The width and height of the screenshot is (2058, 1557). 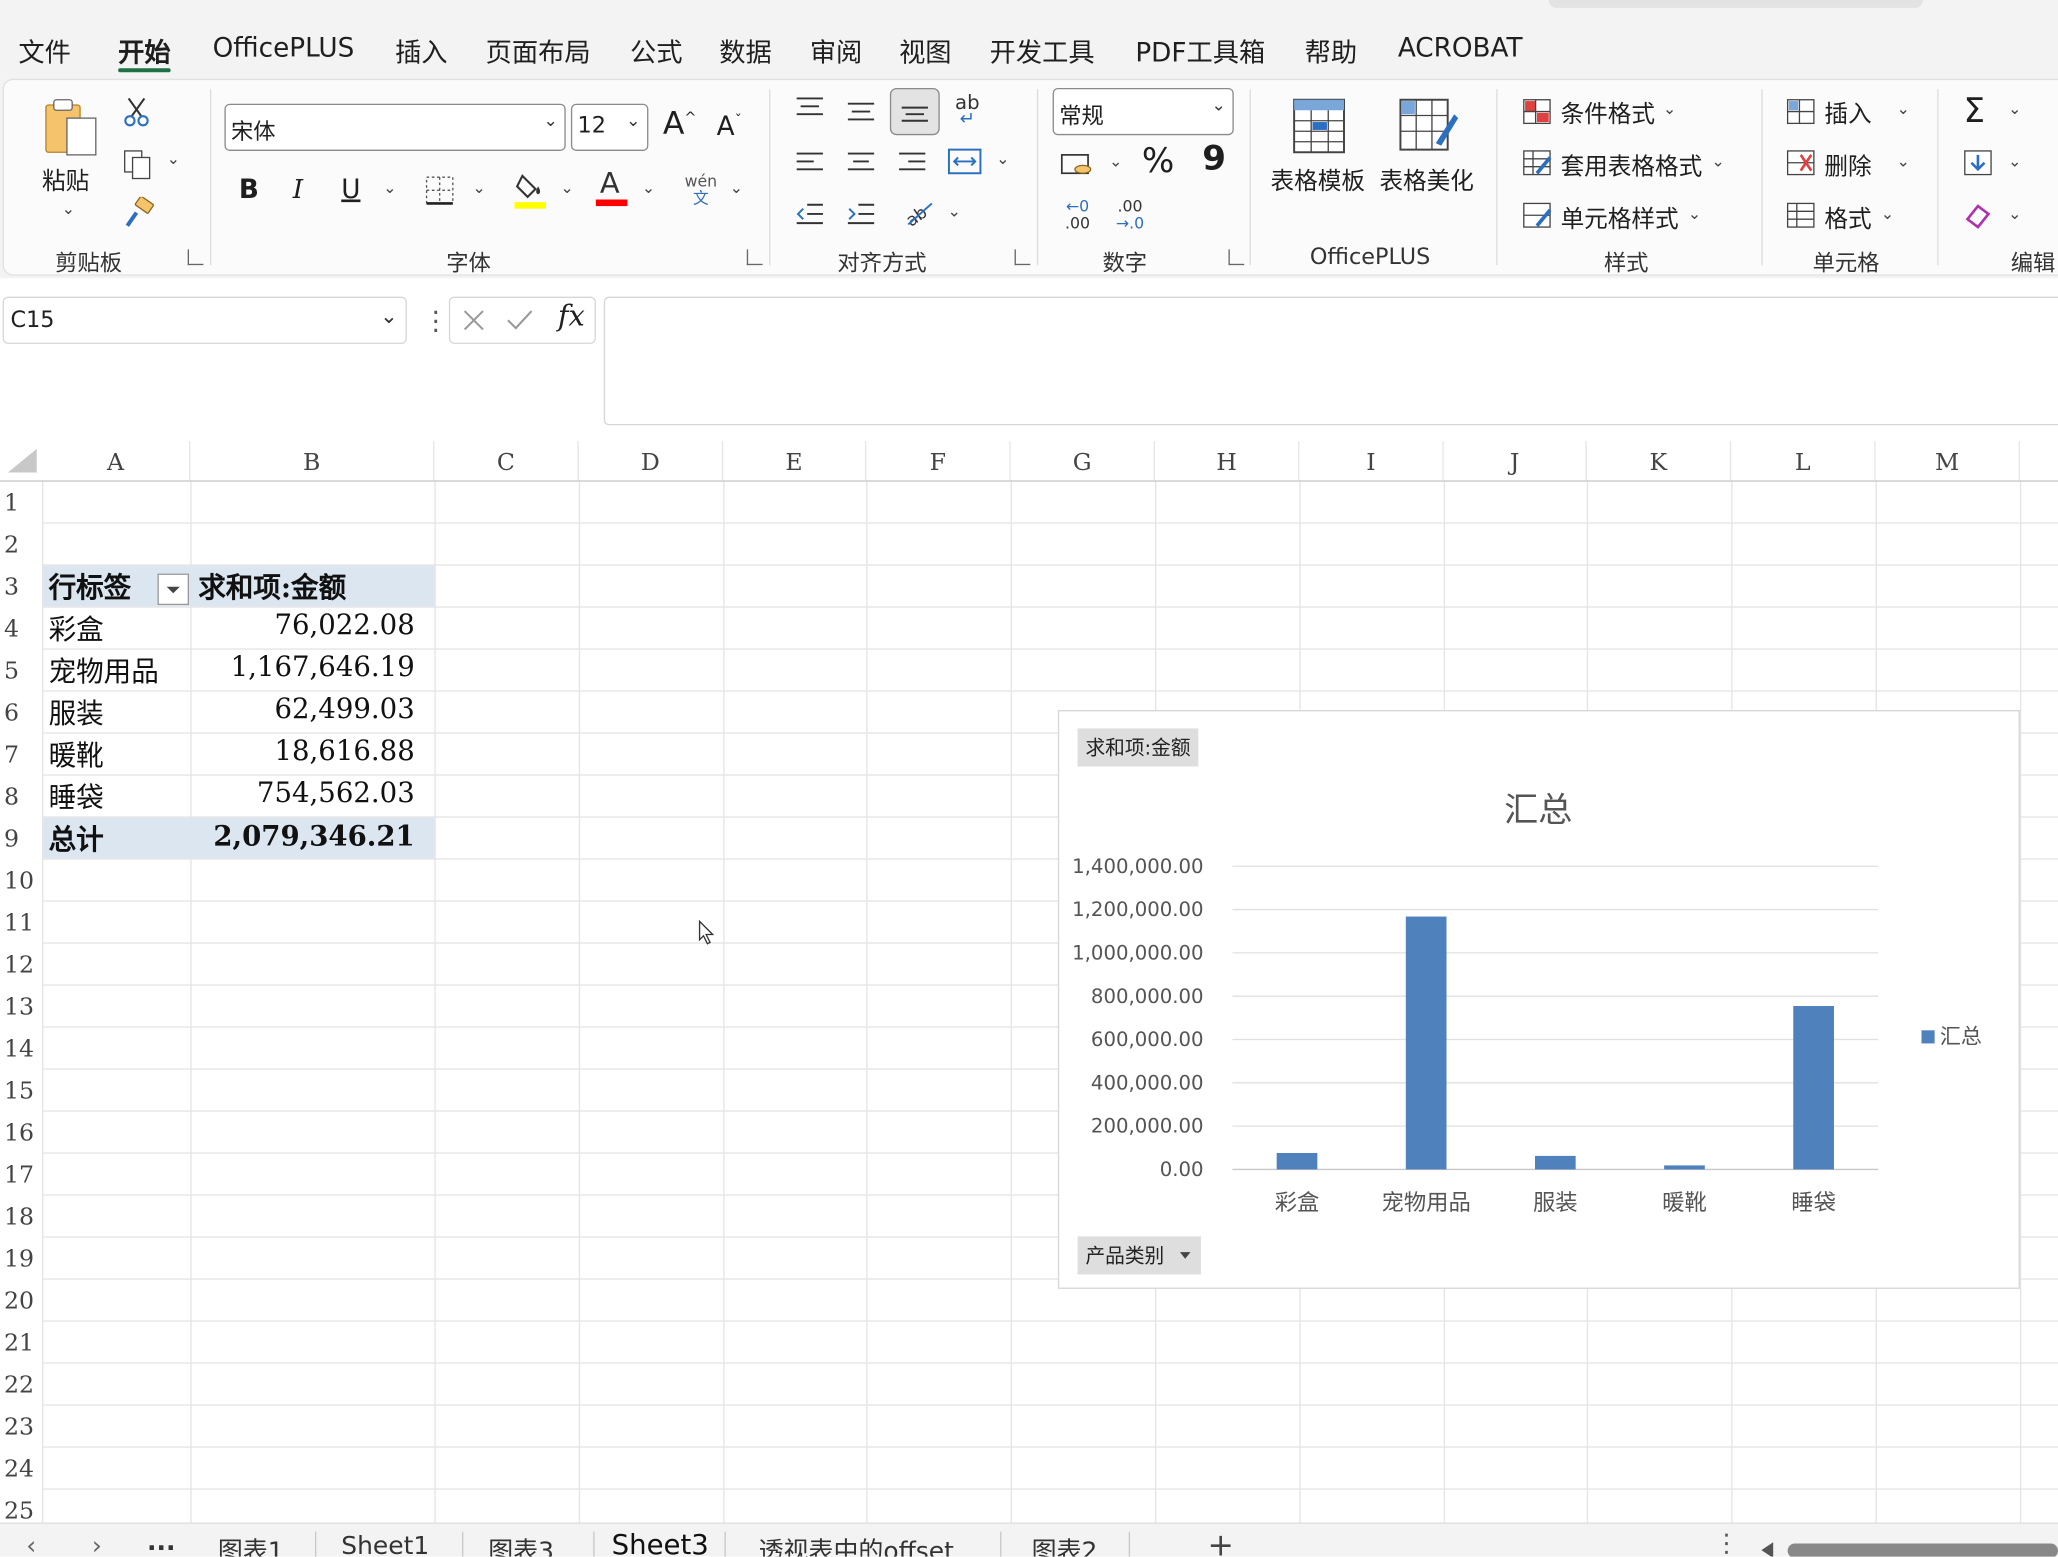 I want to click on pivot-row-label: 睡袋, so click(x=76, y=796).